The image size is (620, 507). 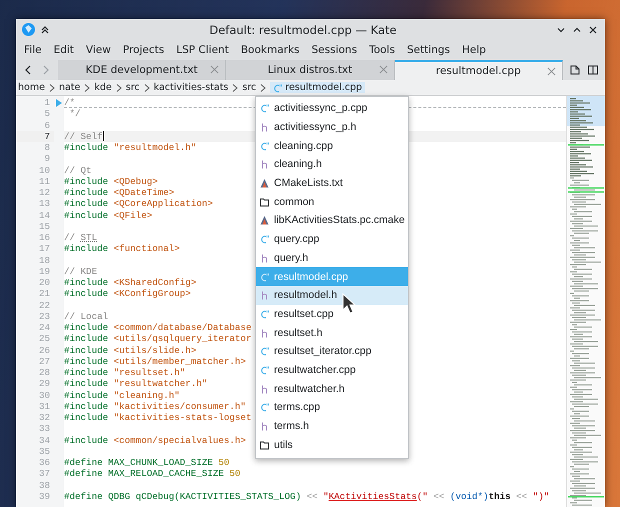 What do you see at coordinates (31, 87) in the screenshot?
I see `breadcrumb-item: home` at bounding box center [31, 87].